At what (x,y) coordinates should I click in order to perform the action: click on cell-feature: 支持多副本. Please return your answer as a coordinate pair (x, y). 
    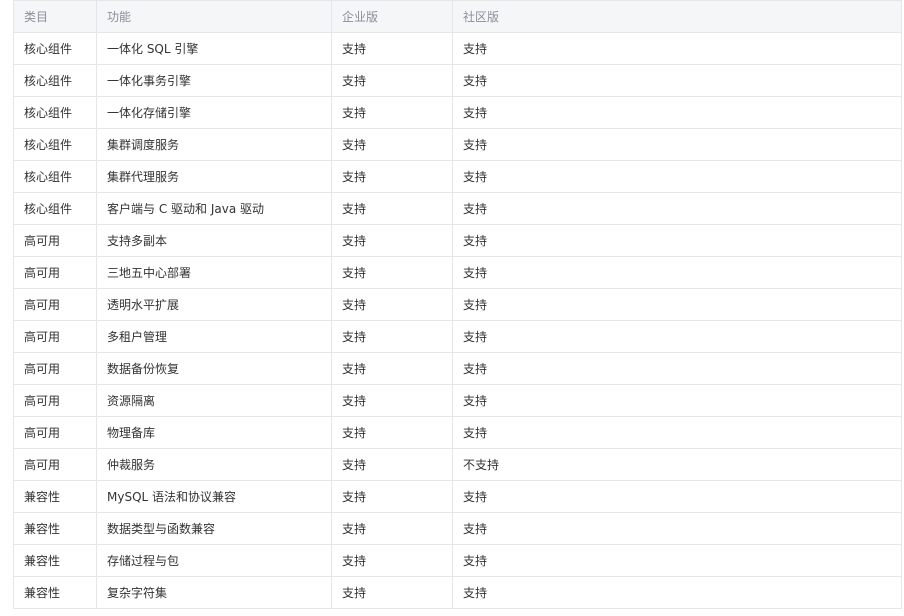
    Looking at the image, I should click on (214, 240).